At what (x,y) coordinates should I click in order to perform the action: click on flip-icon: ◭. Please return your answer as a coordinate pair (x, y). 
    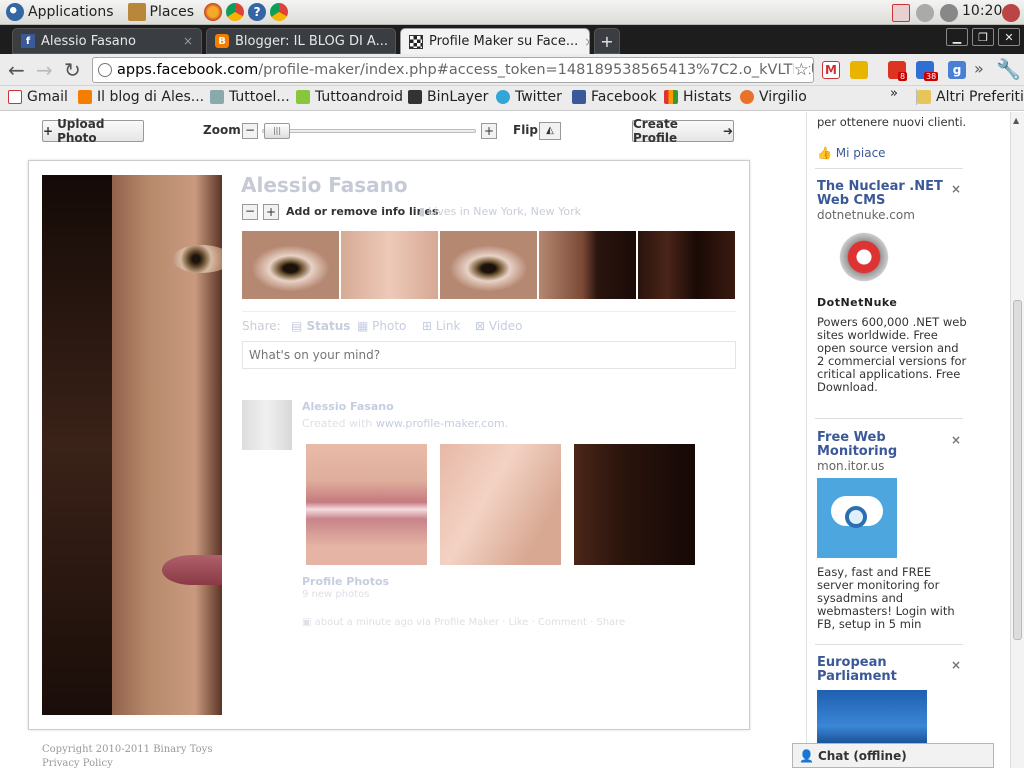
    Looking at the image, I should click on (550, 130).